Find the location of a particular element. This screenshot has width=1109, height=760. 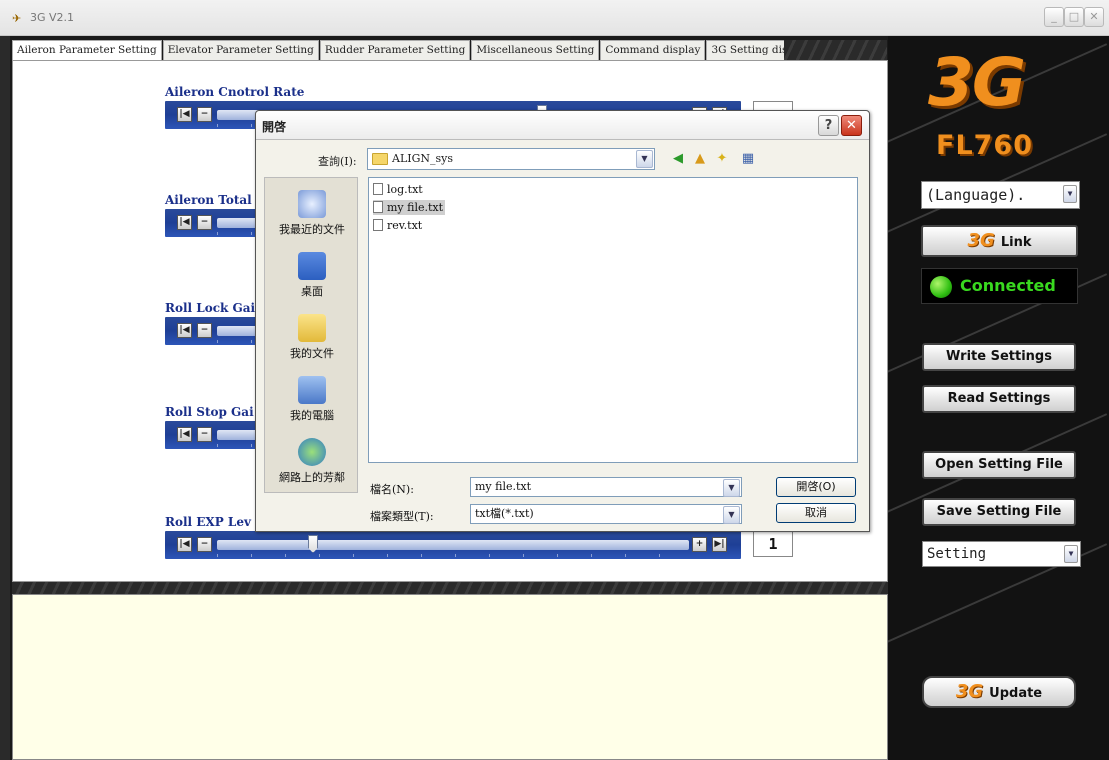

jump-max-button: ▶| is located at coordinates (719, 544).